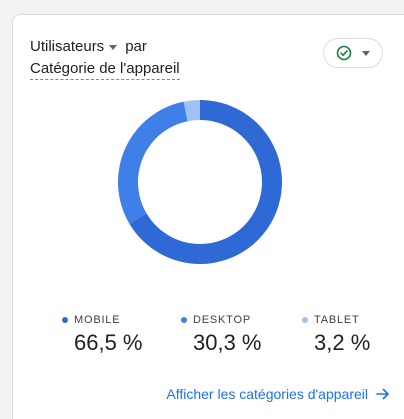 The image size is (404, 419). Describe the element at coordinates (105, 70) in the screenshot. I see `dimension-selector: Catégorie de l'appareil` at that location.